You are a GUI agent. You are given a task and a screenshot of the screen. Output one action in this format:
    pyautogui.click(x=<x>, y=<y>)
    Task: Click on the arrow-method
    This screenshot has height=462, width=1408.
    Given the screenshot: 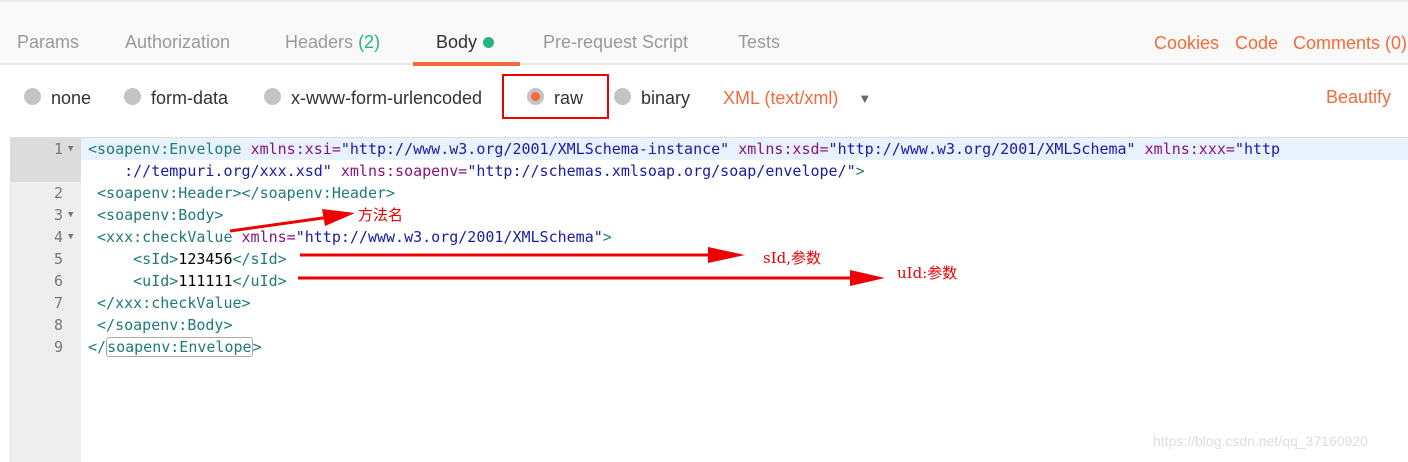 What is the action you would take?
    pyautogui.click(x=280, y=224)
    